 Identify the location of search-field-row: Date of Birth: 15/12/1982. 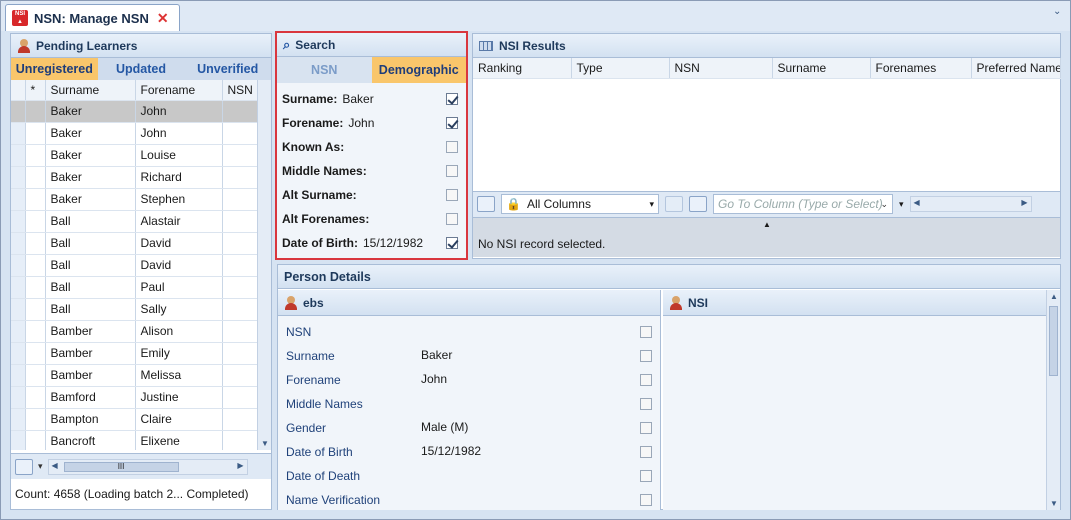
(371, 243).